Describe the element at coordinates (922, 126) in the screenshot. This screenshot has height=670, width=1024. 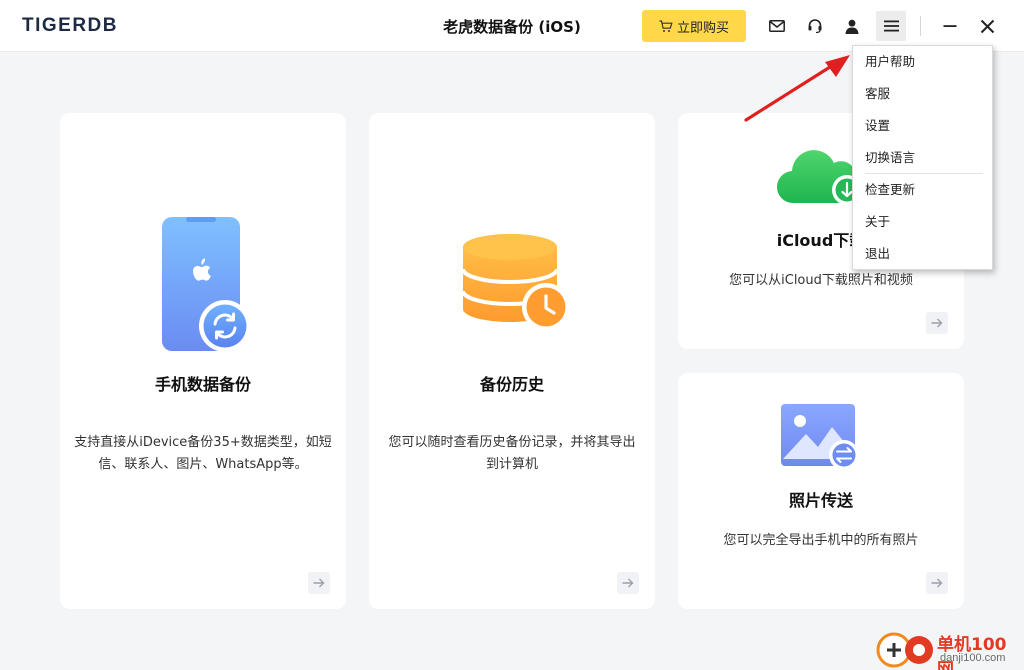
I see `menu-item-settings: 设置` at that location.